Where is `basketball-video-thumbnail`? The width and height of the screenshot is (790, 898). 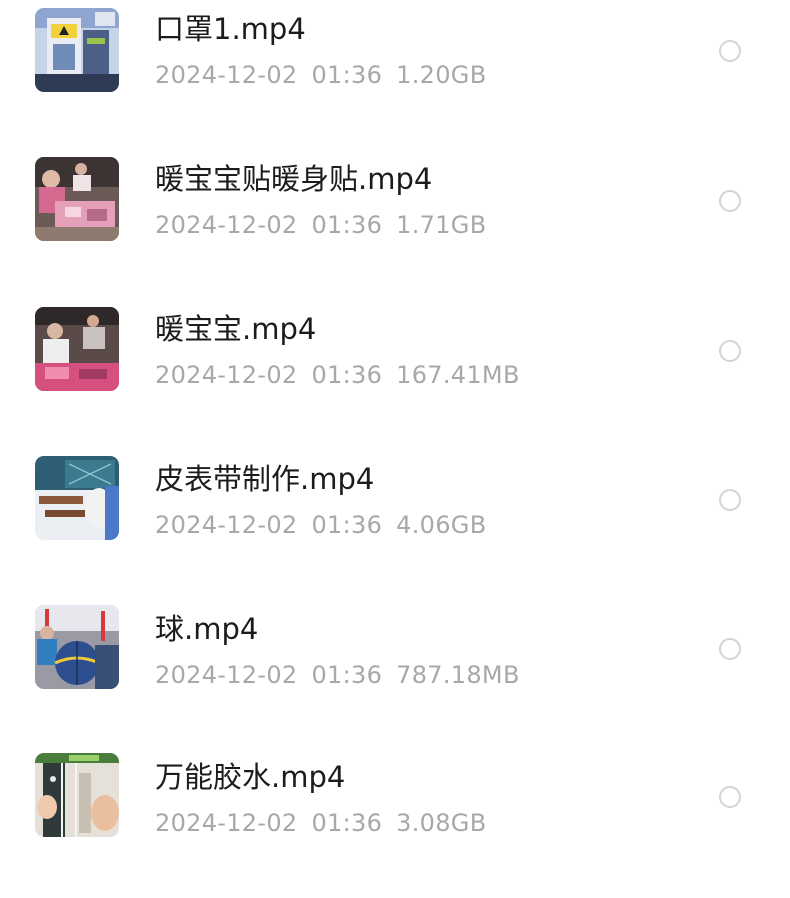 basketball-video-thumbnail is located at coordinates (77, 647).